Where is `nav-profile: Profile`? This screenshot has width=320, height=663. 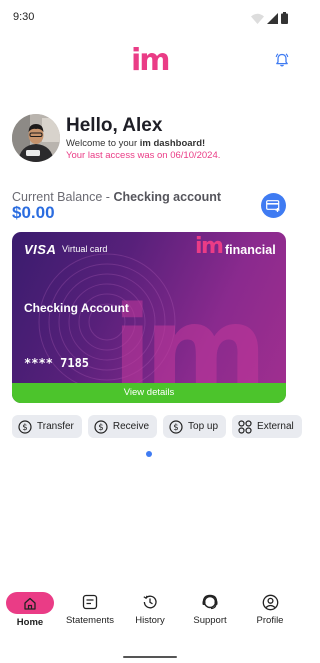 nav-profile: Profile is located at coordinates (270, 609).